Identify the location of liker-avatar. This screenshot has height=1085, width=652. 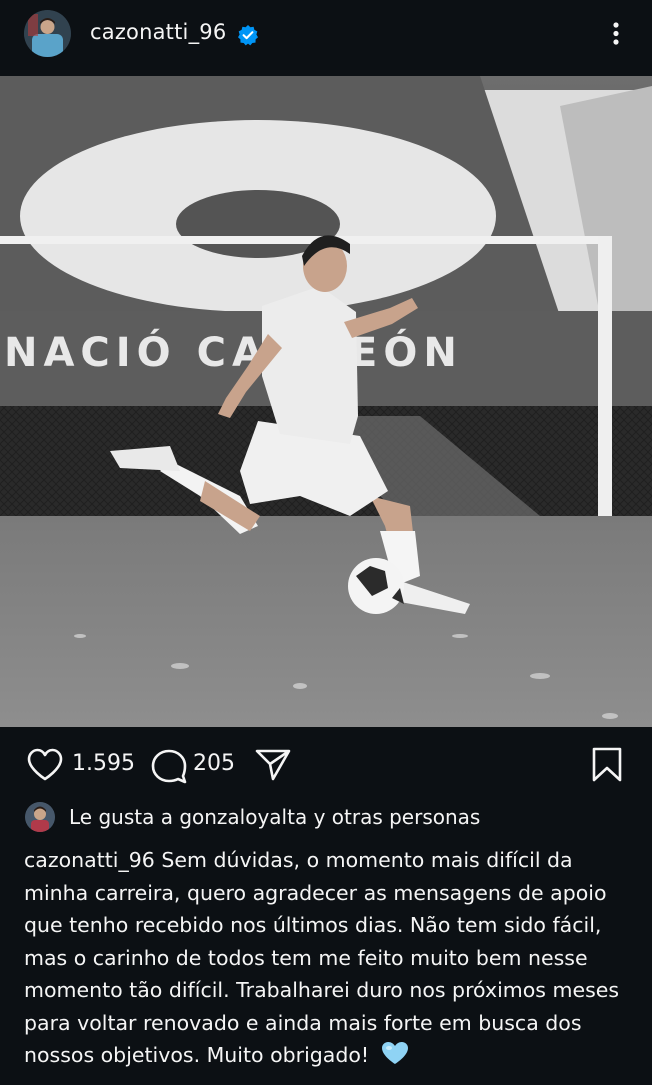
(40, 817).